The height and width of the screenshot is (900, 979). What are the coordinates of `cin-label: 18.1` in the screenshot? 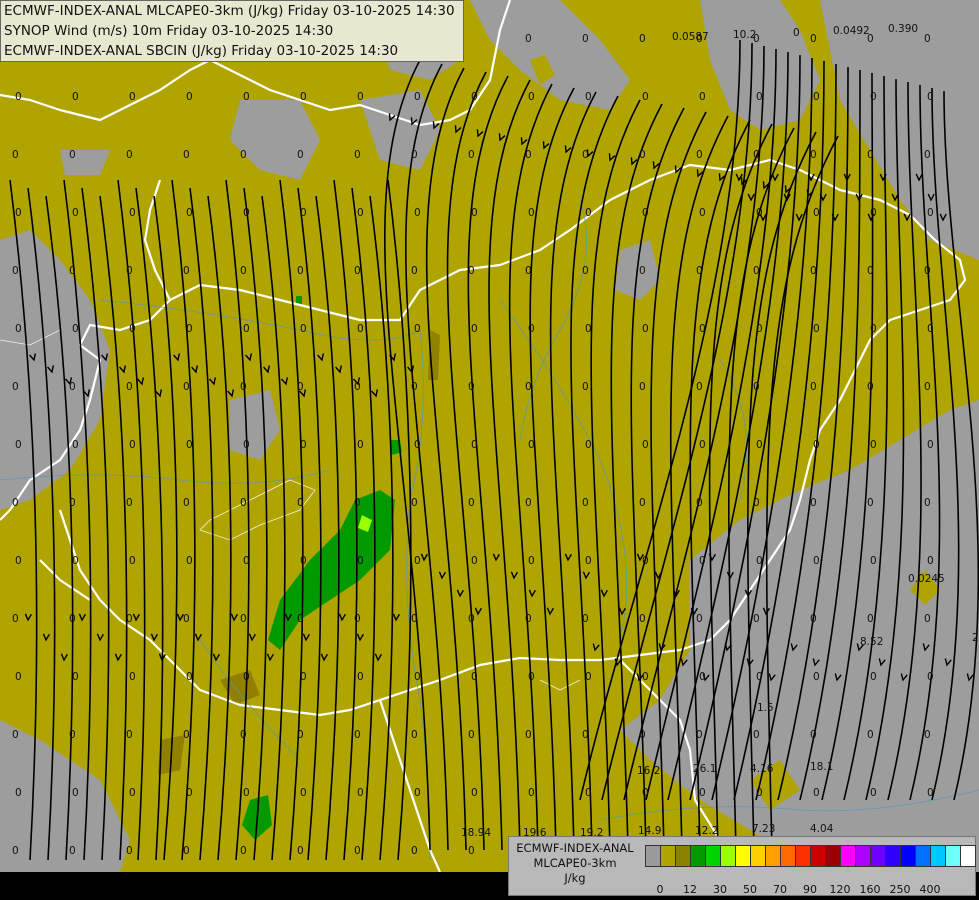 It's located at (821, 767).